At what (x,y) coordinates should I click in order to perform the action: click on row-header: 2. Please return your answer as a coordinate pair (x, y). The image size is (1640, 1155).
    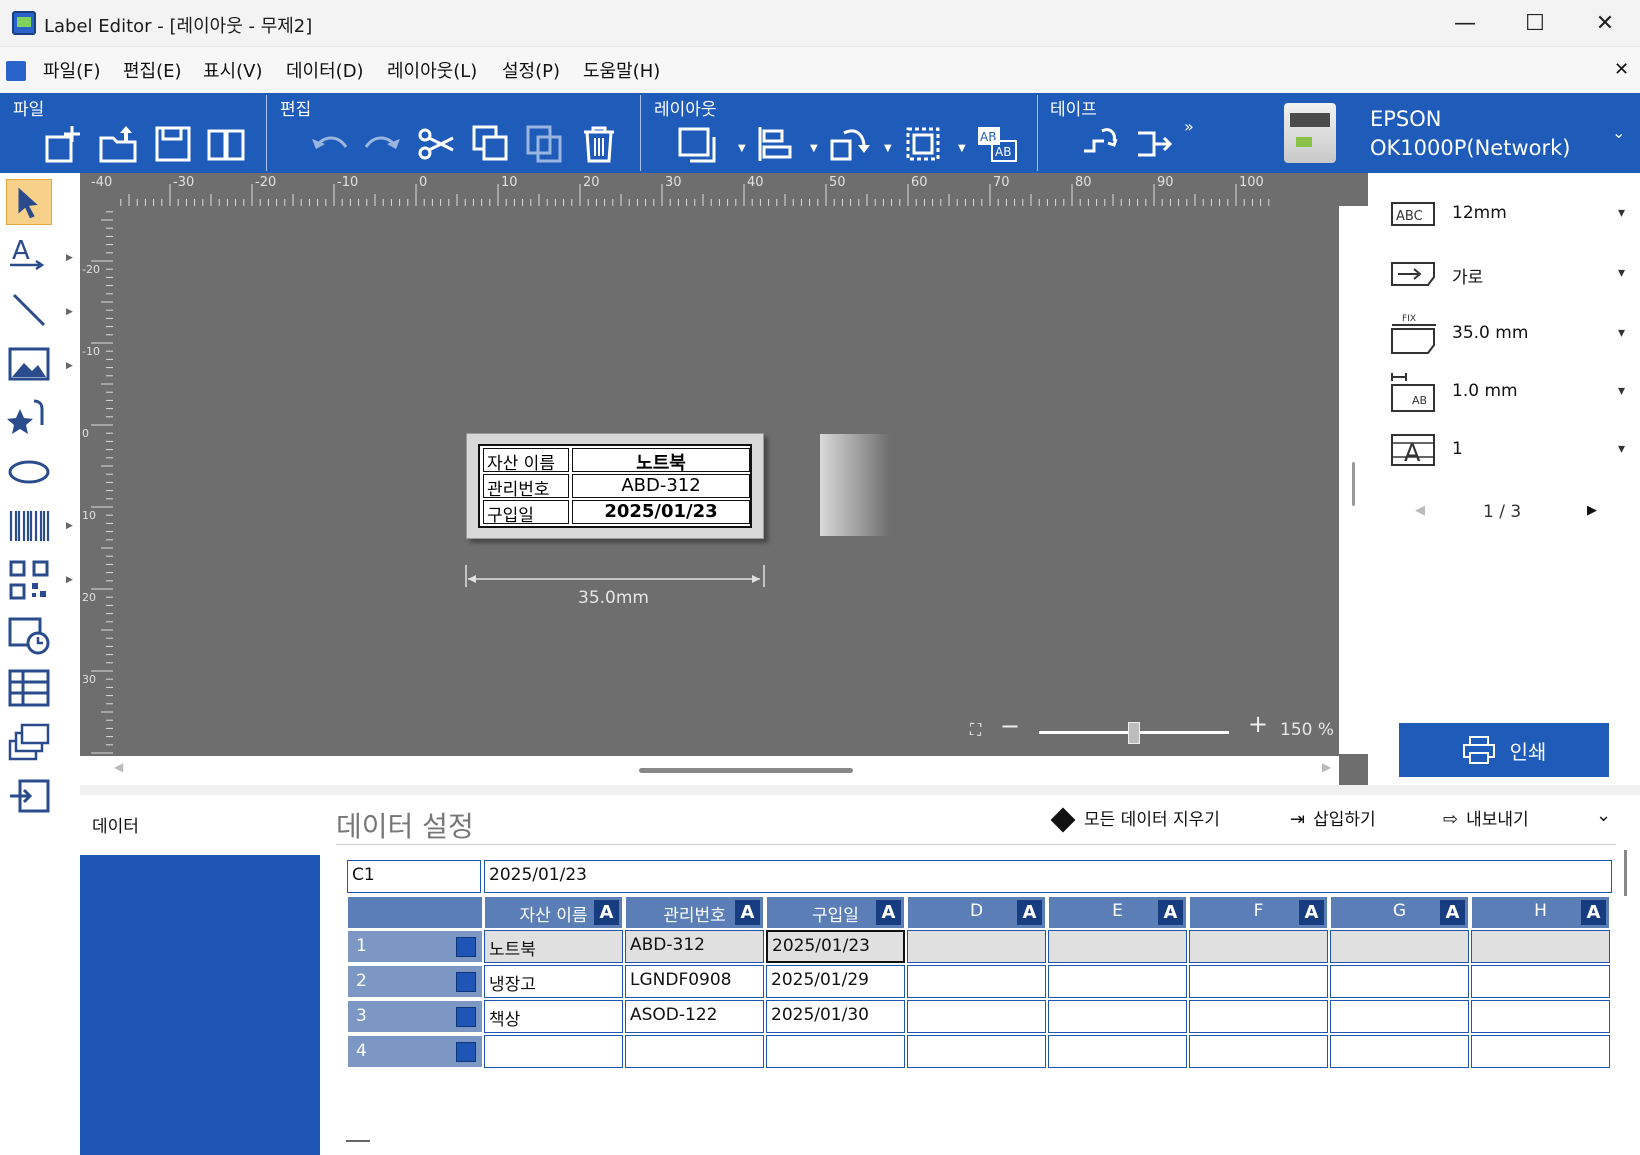
    Looking at the image, I should click on (415, 981).